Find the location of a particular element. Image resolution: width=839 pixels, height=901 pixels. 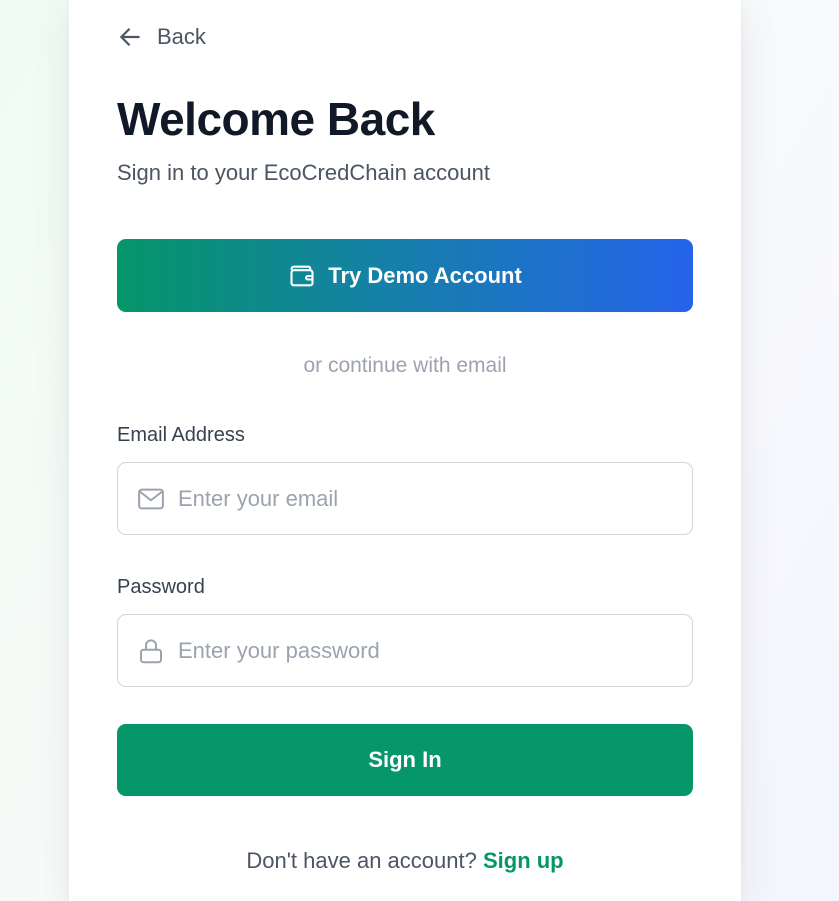

lock-icon is located at coordinates (151, 651).